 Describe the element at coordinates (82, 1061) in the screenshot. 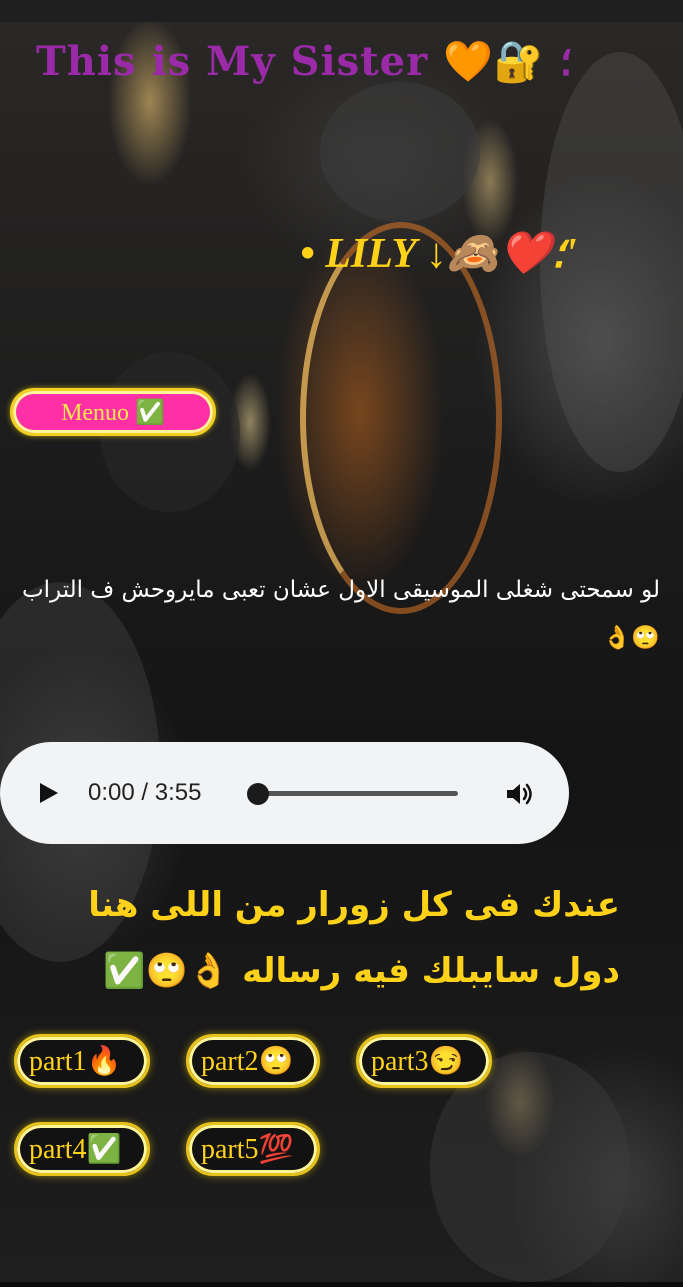

I see `part1-button: part1🔥` at that location.